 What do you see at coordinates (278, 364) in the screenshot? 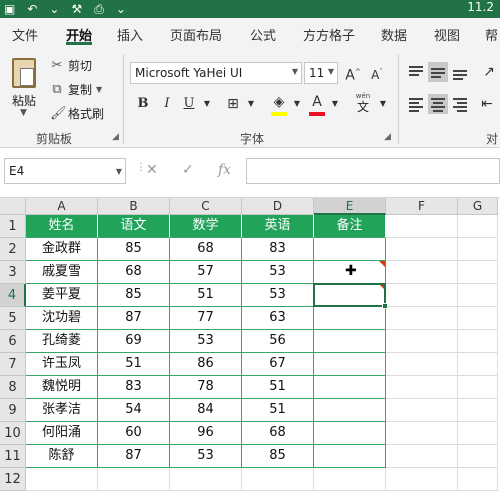
I see `cell-d7: 67` at bounding box center [278, 364].